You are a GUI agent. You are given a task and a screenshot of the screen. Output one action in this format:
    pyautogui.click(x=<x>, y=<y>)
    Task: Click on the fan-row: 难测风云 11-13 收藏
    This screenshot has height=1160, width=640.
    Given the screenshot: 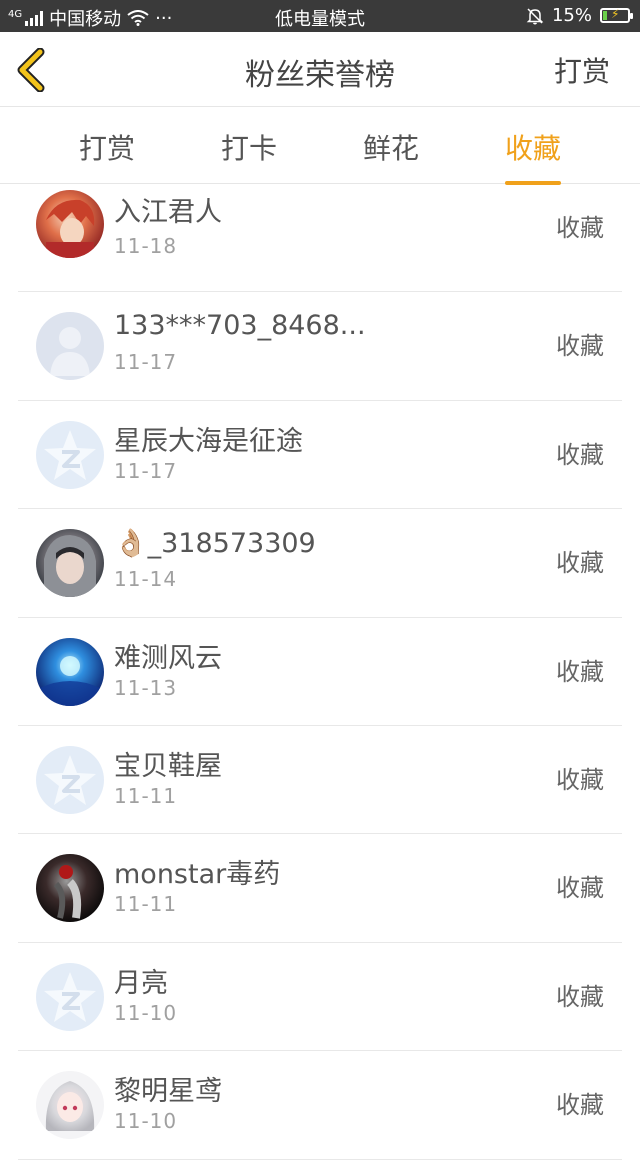 What is the action you would take?
    pyautogui.click(x=320, y=672)
    